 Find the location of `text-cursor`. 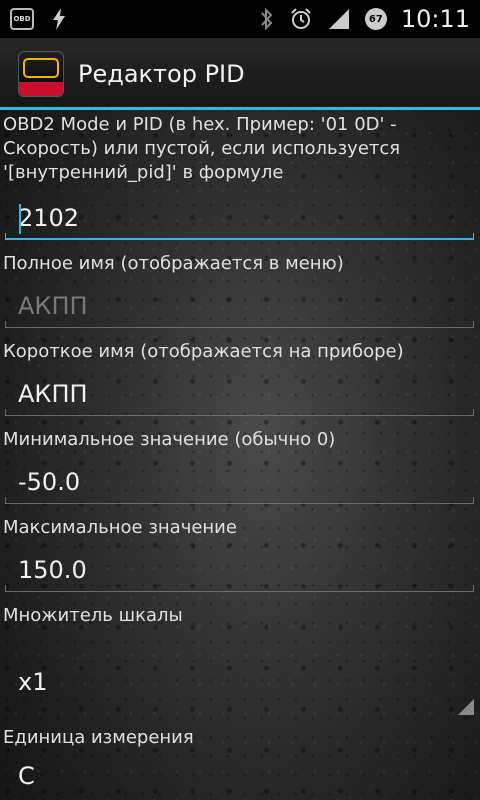

text-cursor is located at coordinates (20, 219).